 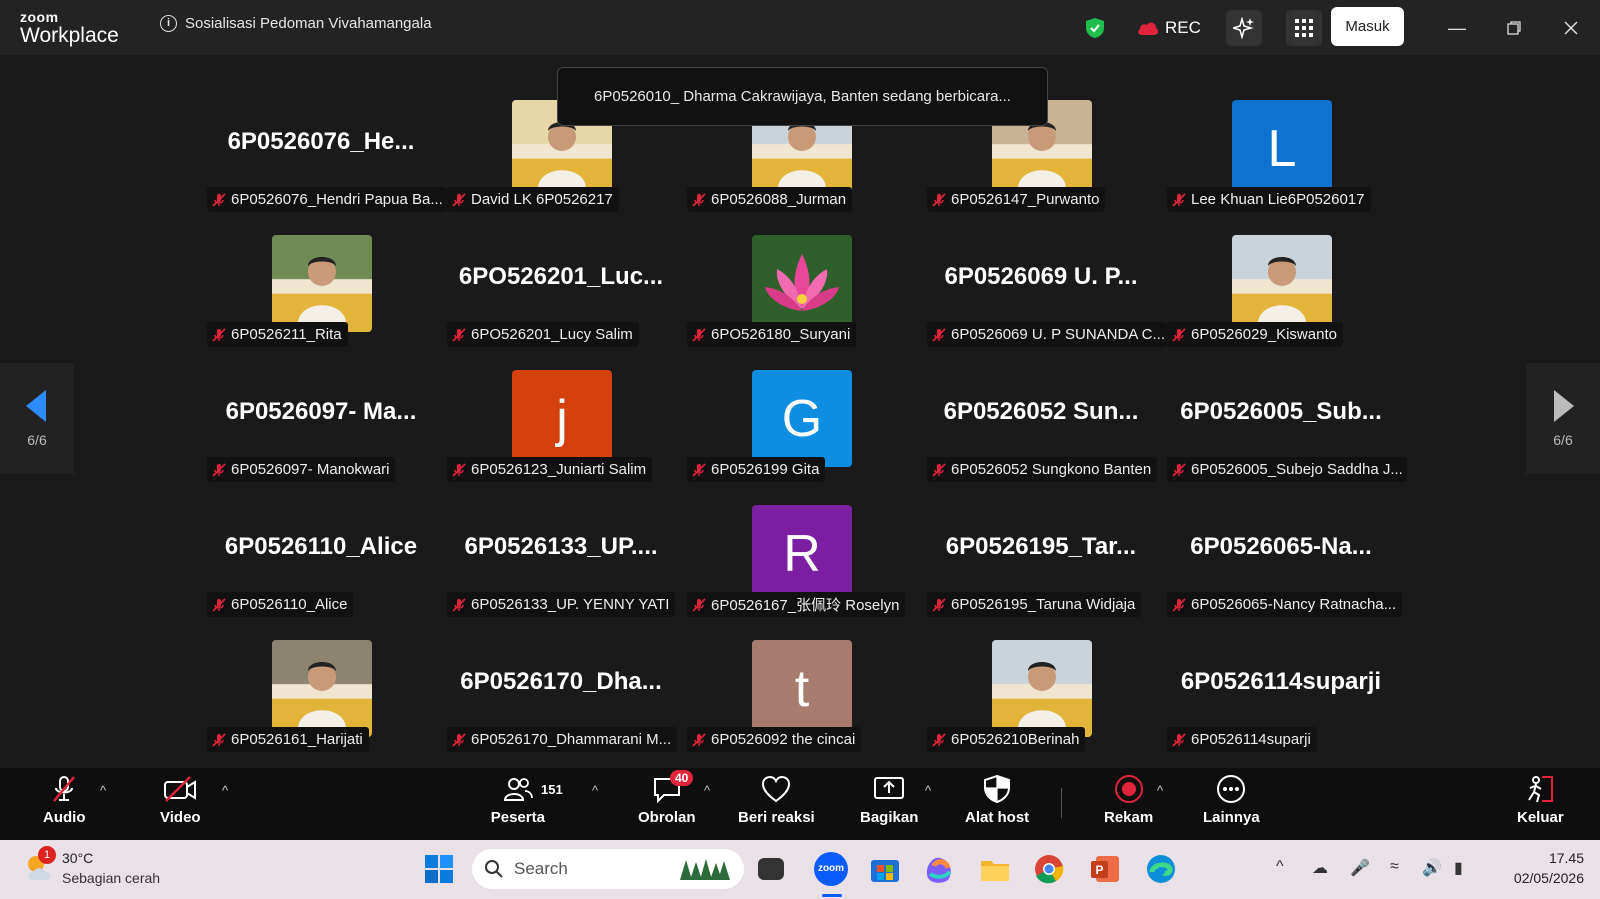 I want to click on participant-display-name: 6P0526110_Alice, so click(x=321, y=546).